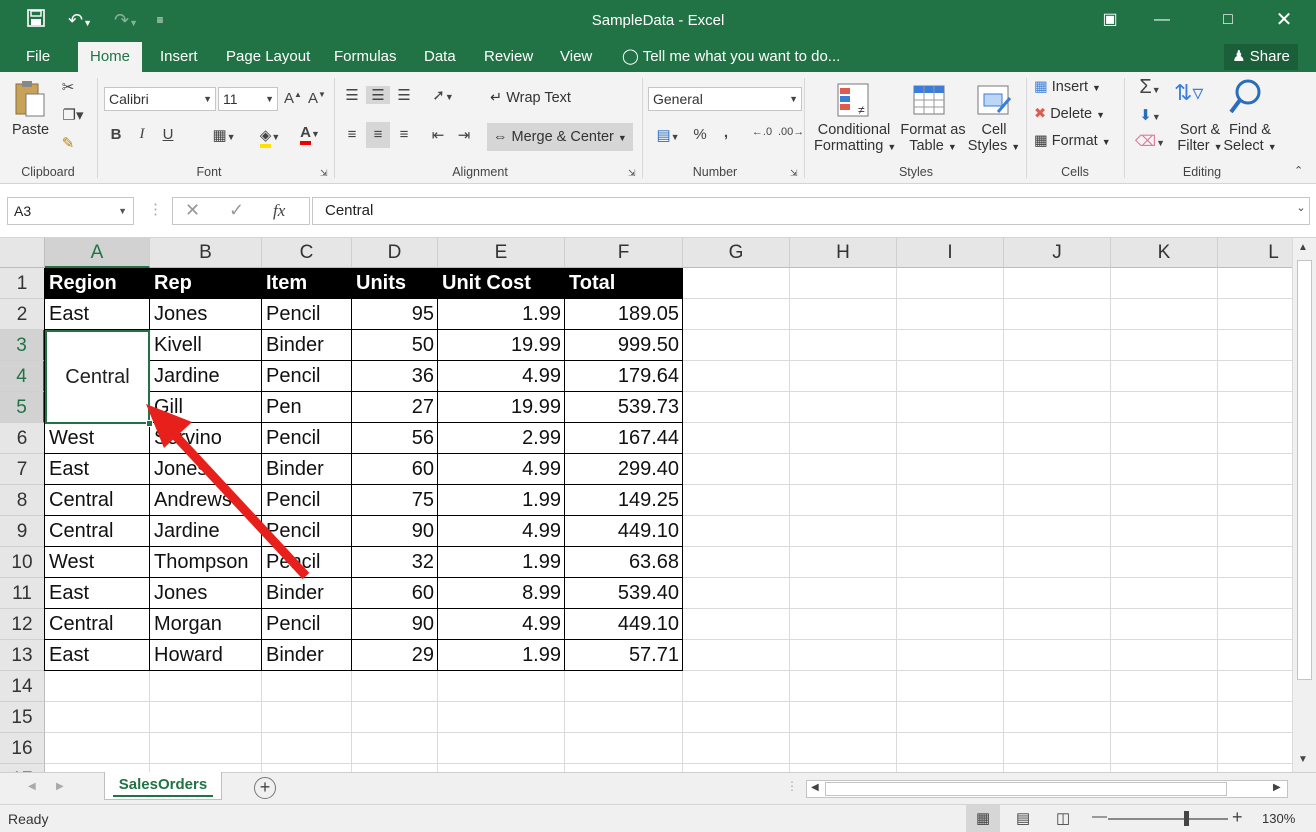 The height and width of the screenshot is (832, 1316). Describe the element at coordinates (438, 135) in the screenshot. I see `decrease-indent-icon: ⇤` at that location.